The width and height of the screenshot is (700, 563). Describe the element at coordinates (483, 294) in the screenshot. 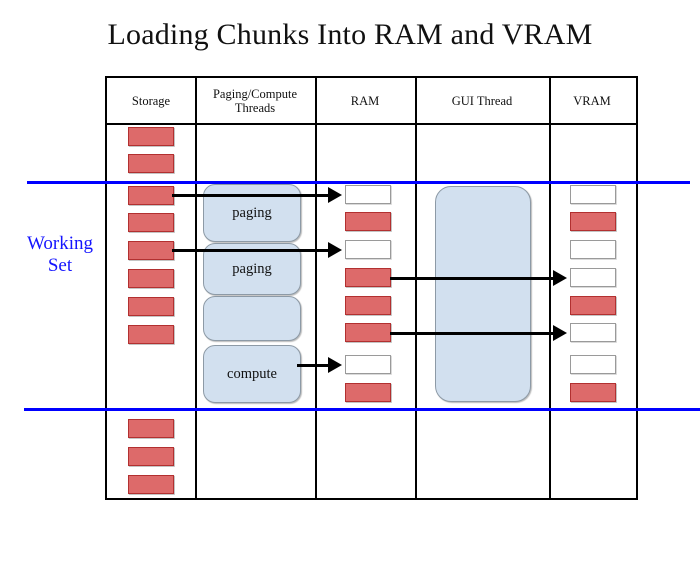

I see `gui-thread-box` at that location.